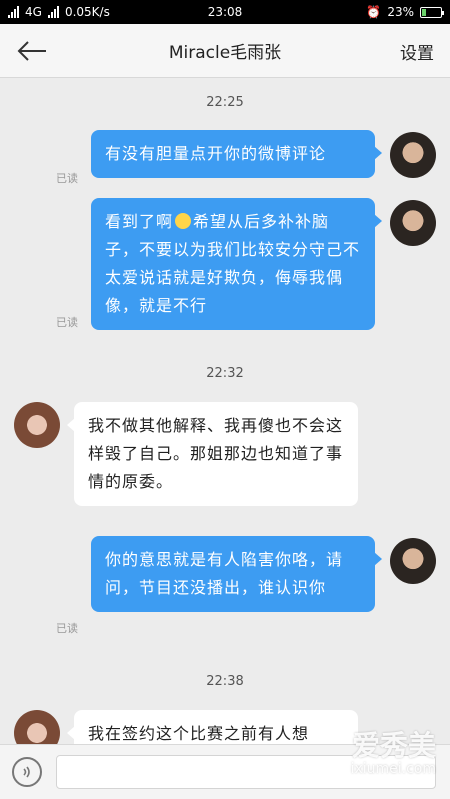 Image resolution: width=450 pixels, height=799 pixels. I want to click on timestamp: 22:32, so click(225, 373).